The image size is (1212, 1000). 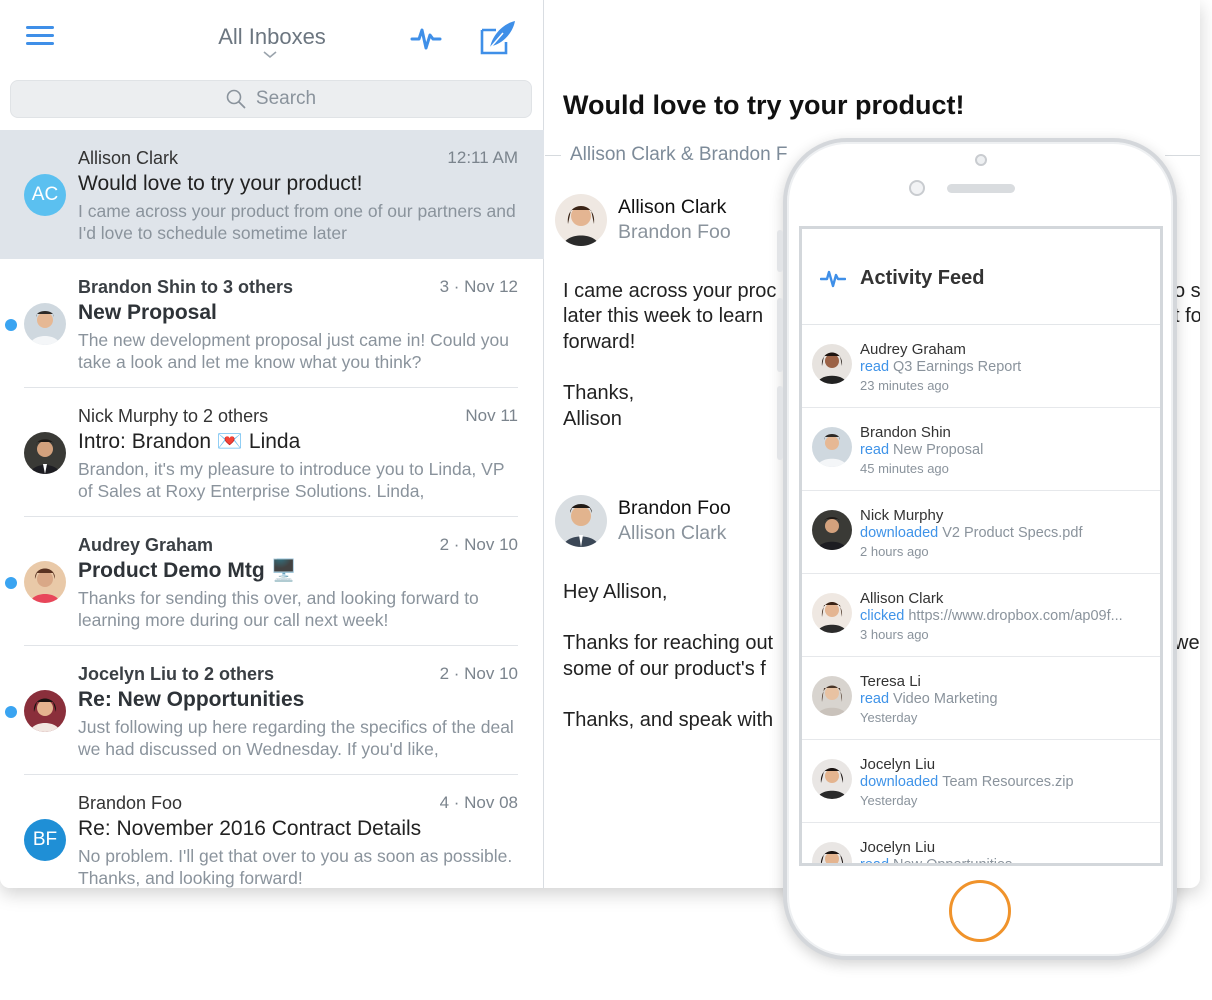 I want to click on message-sender: Nick Murphy to 2 others, so click(x=173, y=416).